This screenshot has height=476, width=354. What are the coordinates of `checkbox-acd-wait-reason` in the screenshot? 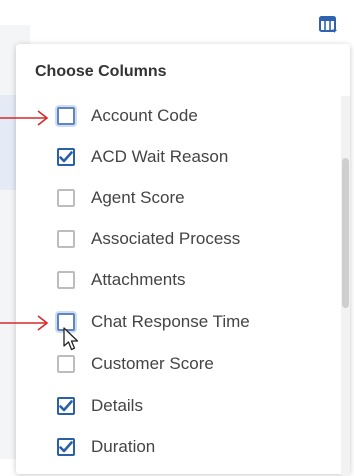 It's located at (66, 157).